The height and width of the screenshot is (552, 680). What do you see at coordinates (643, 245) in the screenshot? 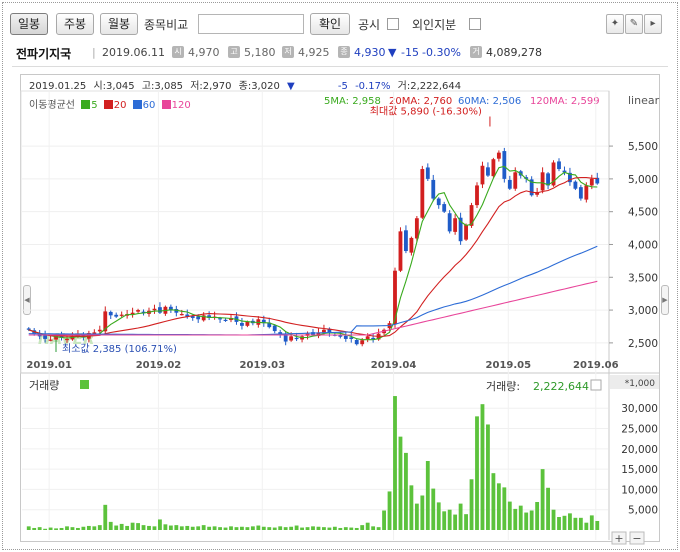
I see `price-tick-label: 4,000` at bounding box center [643, 245].